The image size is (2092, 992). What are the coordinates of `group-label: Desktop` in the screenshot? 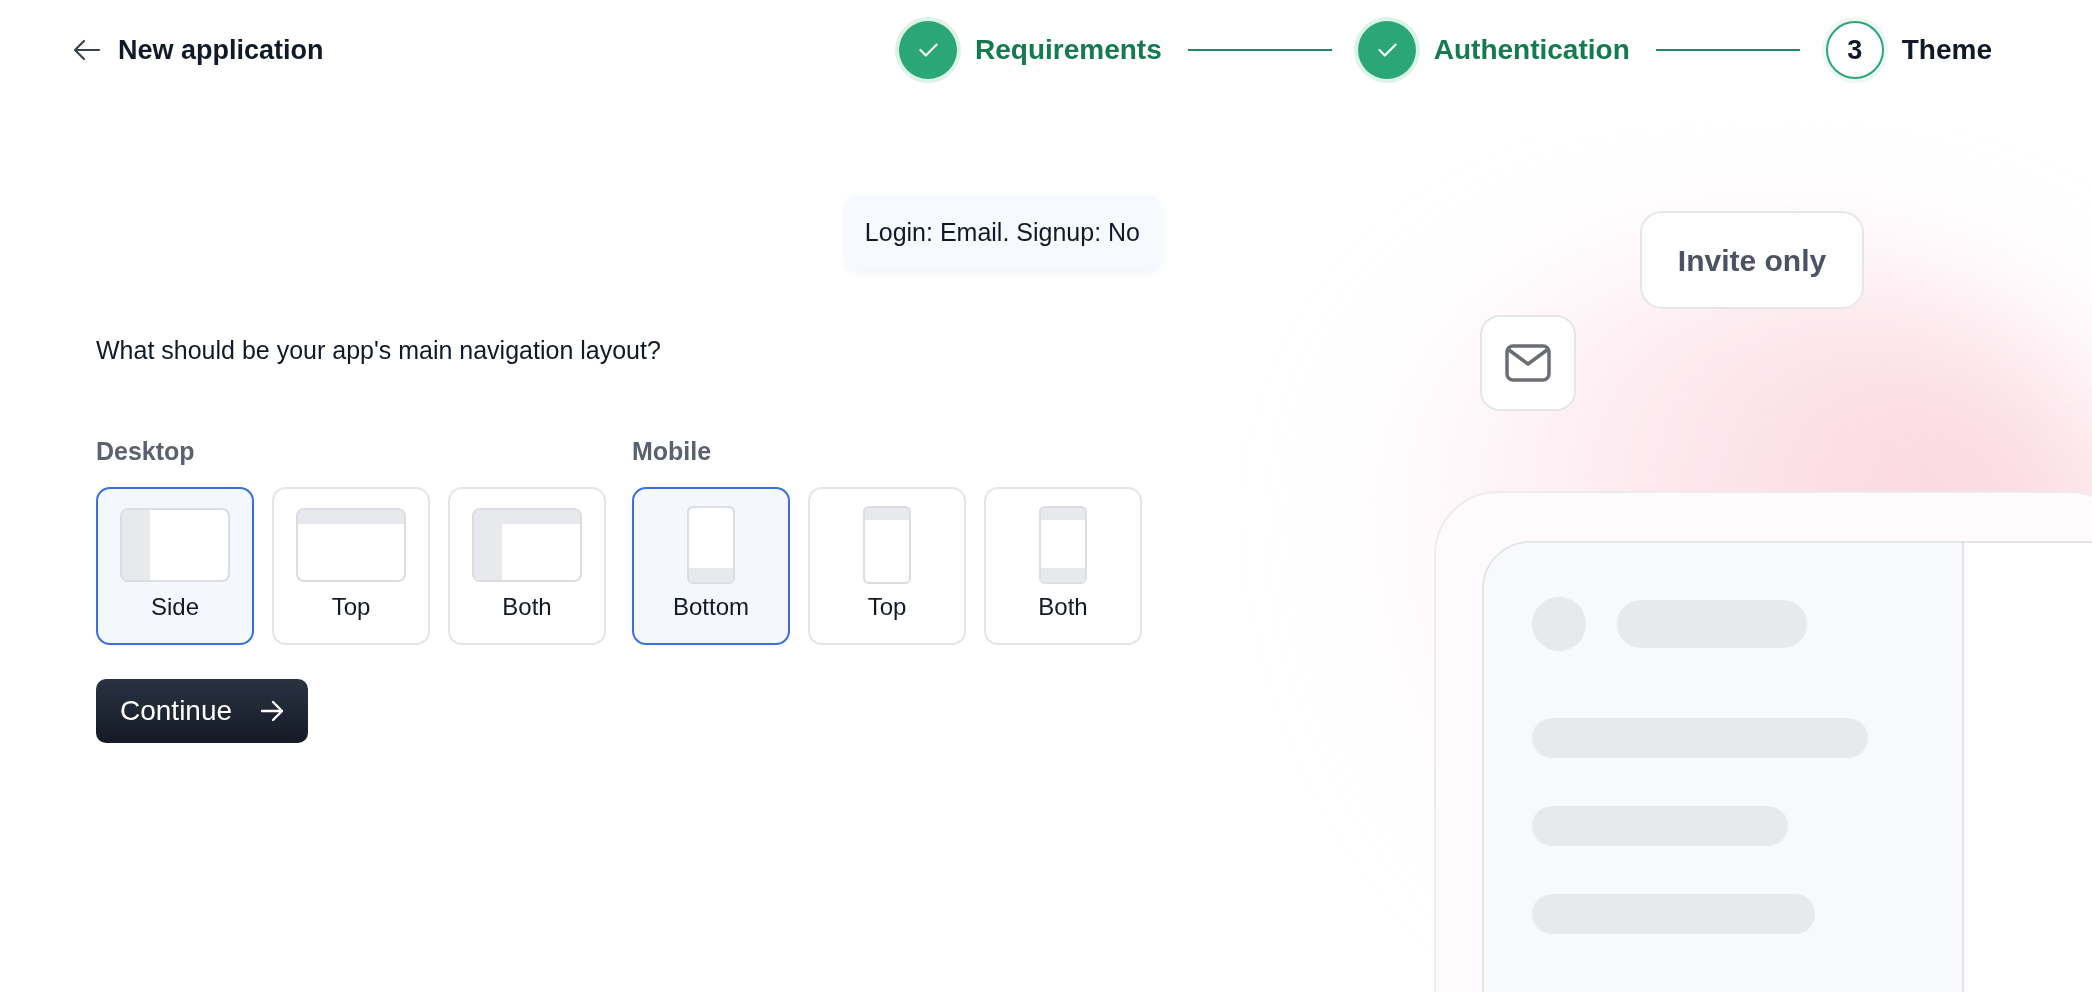 It's located at (146, 451).